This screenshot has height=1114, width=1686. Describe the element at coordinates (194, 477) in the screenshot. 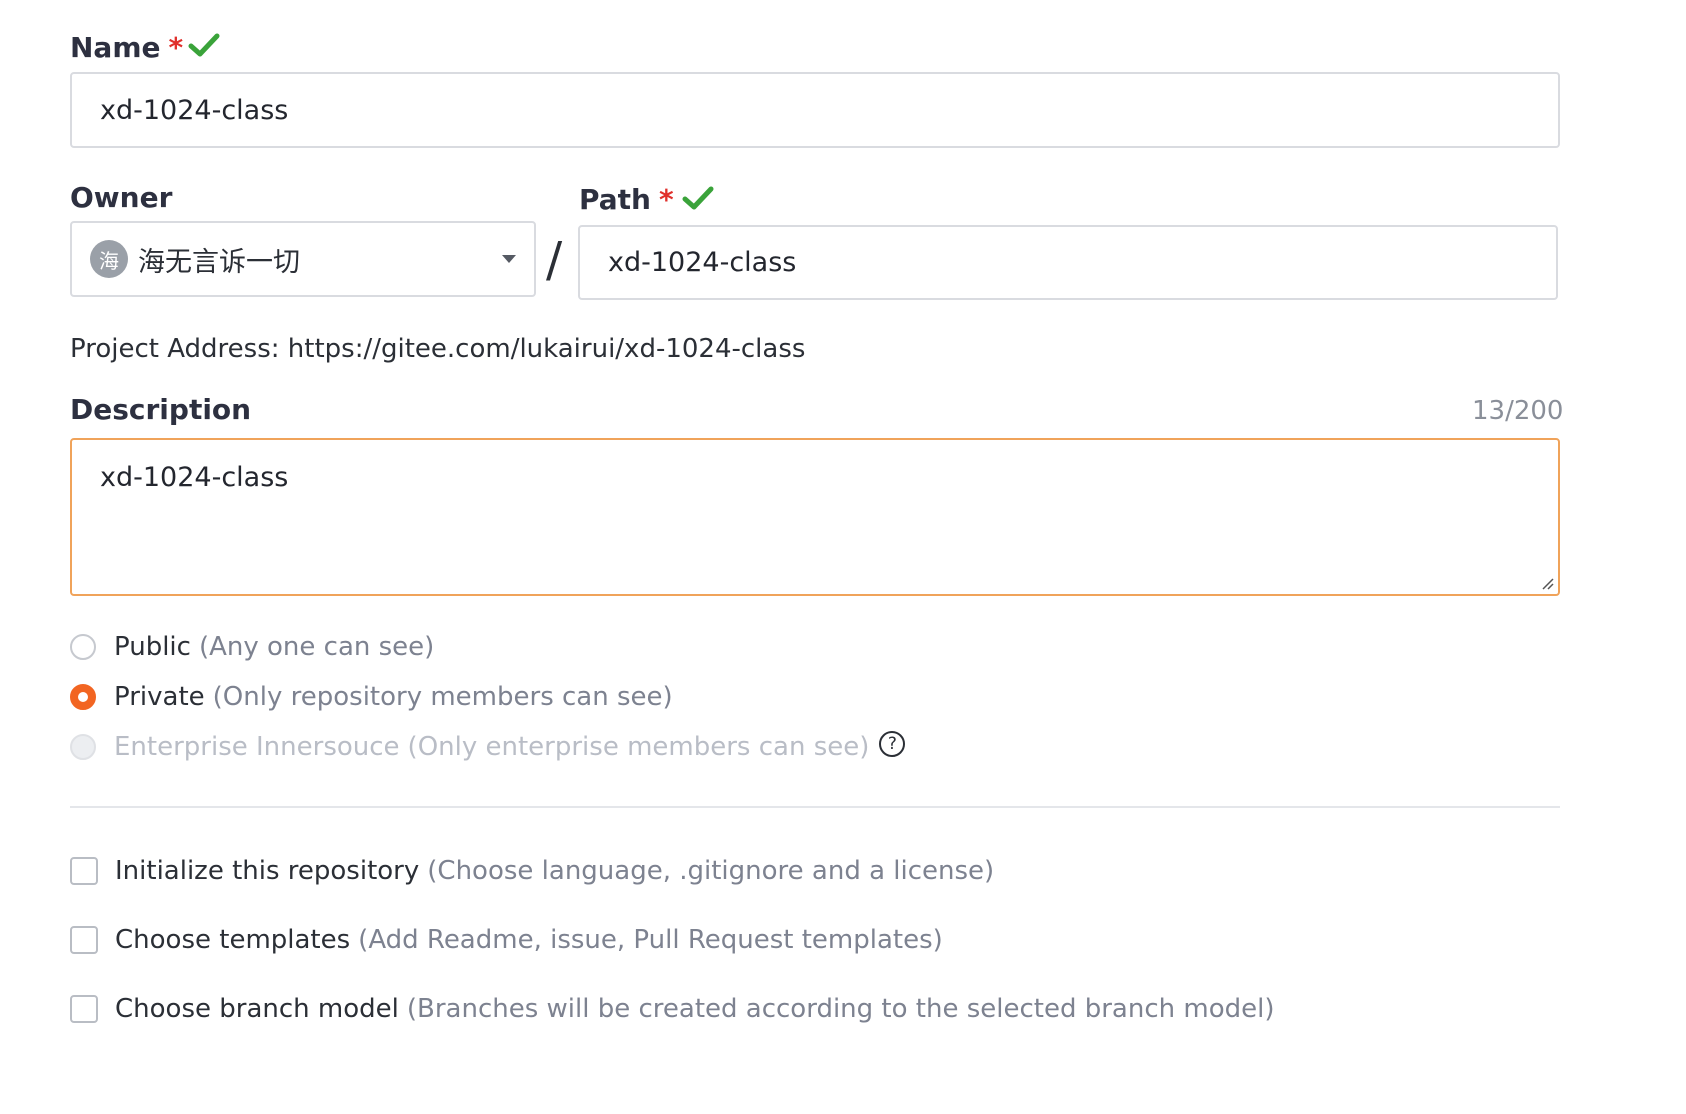

I see `description-value: xd-1024-class` at that location.